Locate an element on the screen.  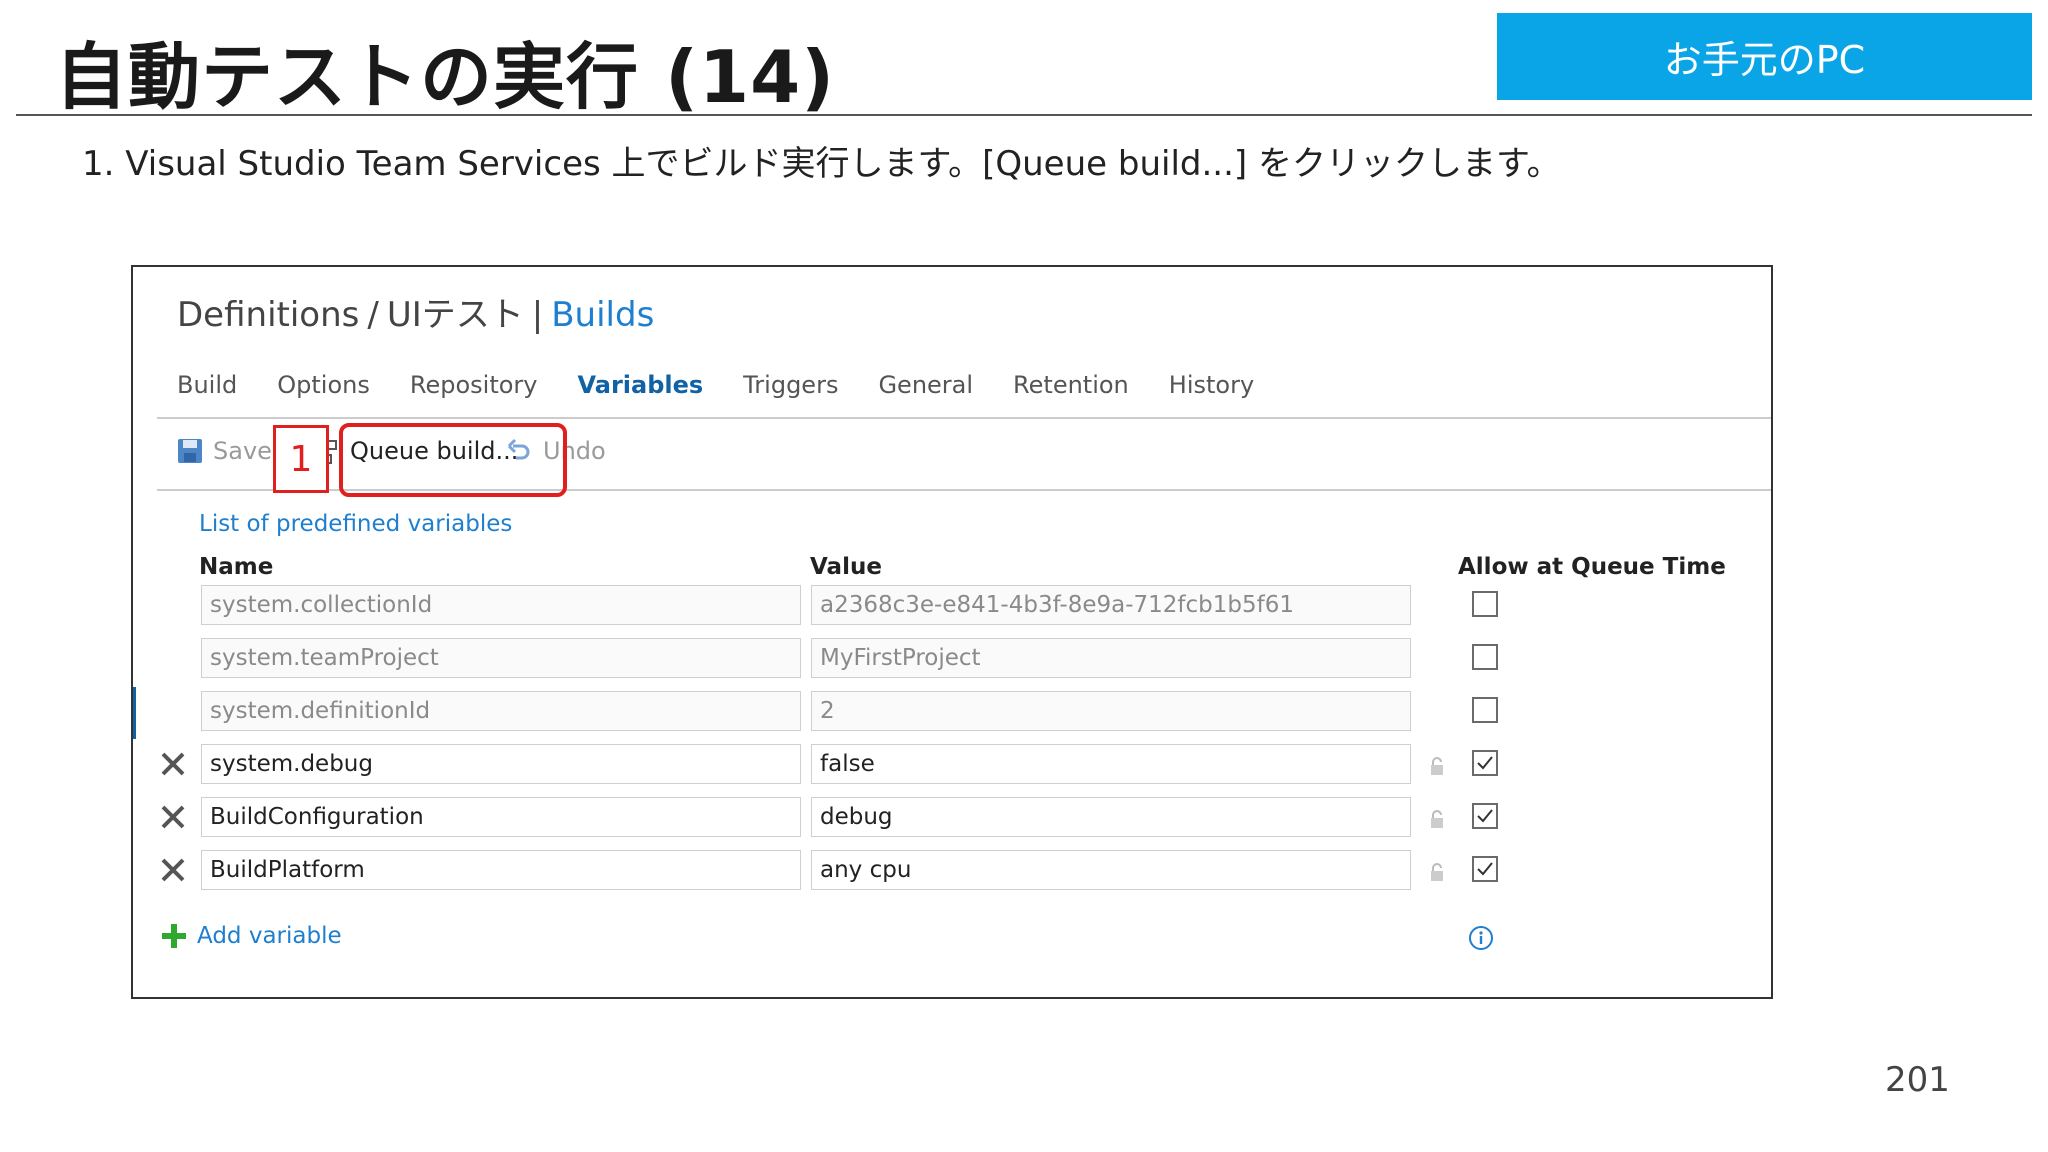
predefined-variables-link: List of predefined variables is located at coordinates (355, 524).